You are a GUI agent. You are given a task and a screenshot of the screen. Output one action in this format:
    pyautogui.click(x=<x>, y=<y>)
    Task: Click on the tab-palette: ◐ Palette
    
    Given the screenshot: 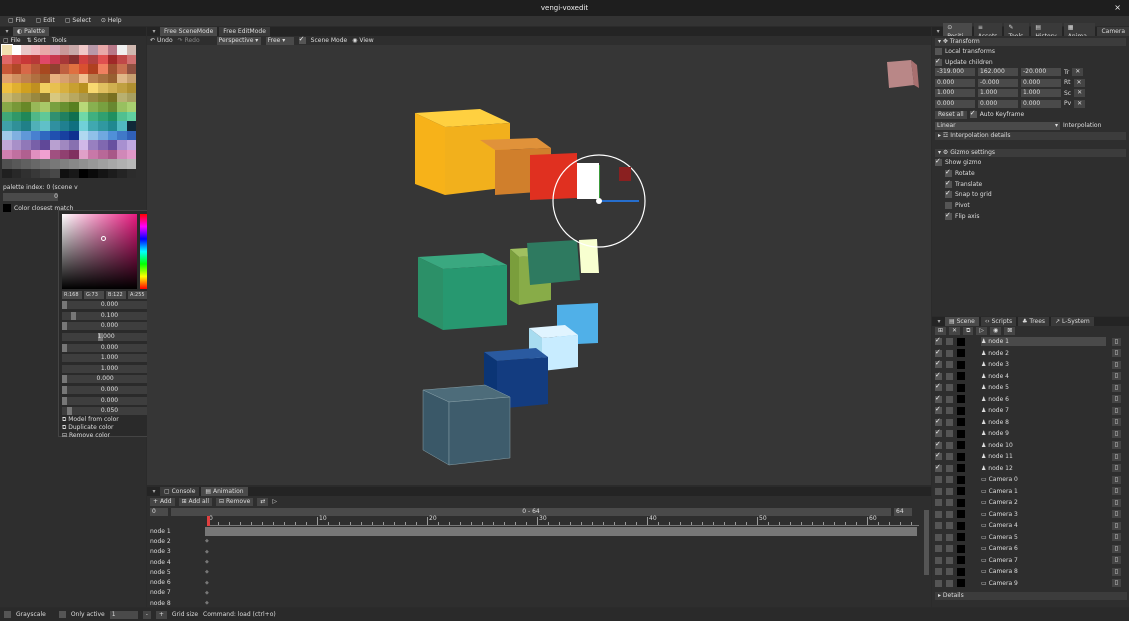 What is the action you would take?
    pyautogui.click(x=31, y=31)
    